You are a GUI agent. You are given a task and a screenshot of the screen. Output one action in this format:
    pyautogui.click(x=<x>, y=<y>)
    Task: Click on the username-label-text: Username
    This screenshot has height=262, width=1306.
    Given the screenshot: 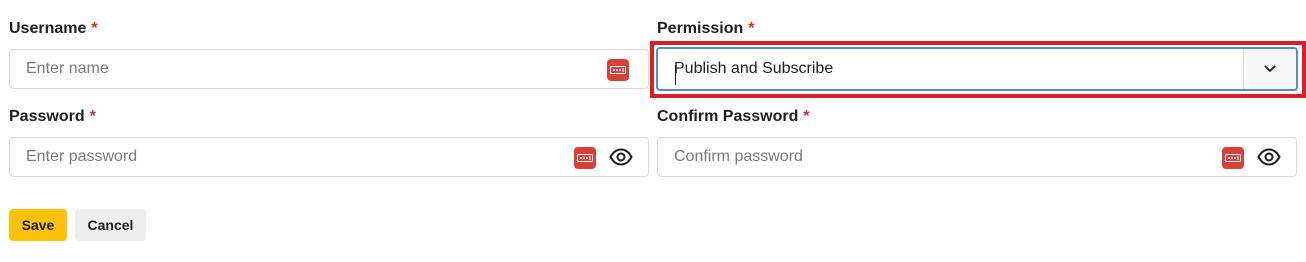 What is the action you would take?
    pyautogui.click(x=48, y=28)
    